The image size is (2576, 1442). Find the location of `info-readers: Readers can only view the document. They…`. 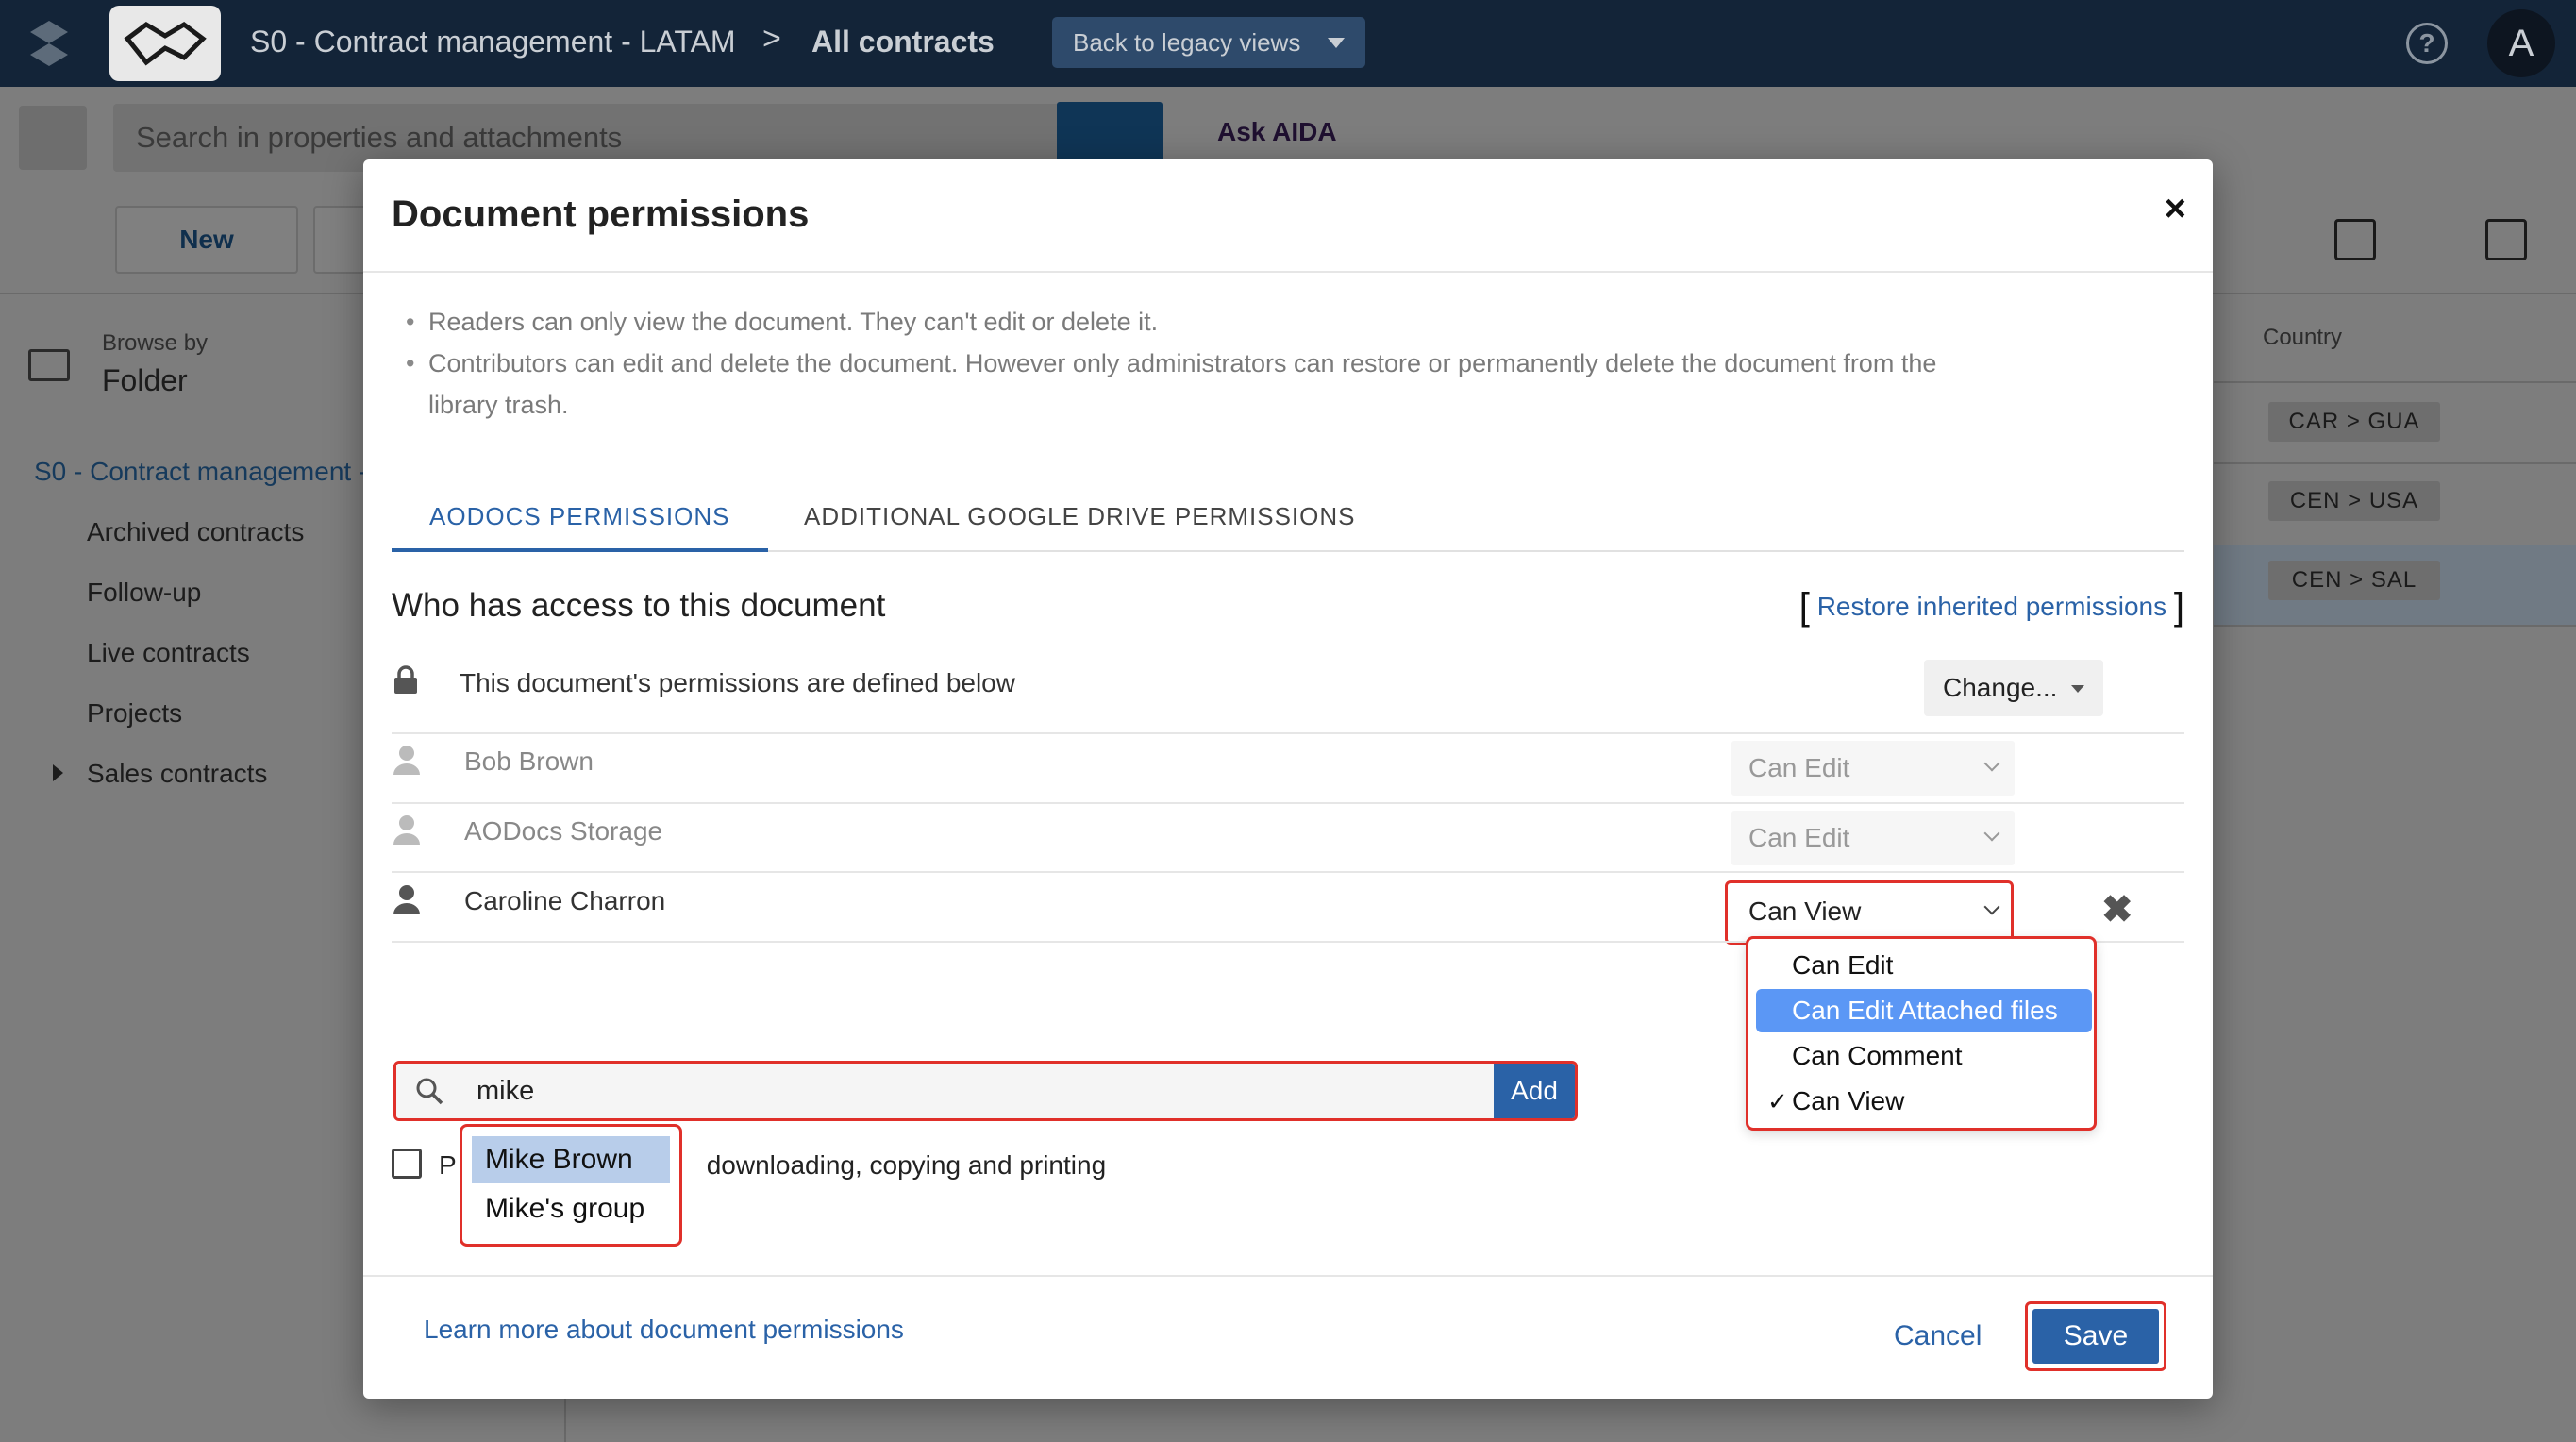

info-readers: Readers can only view the document. They… is located at coordinates (1208, 322).